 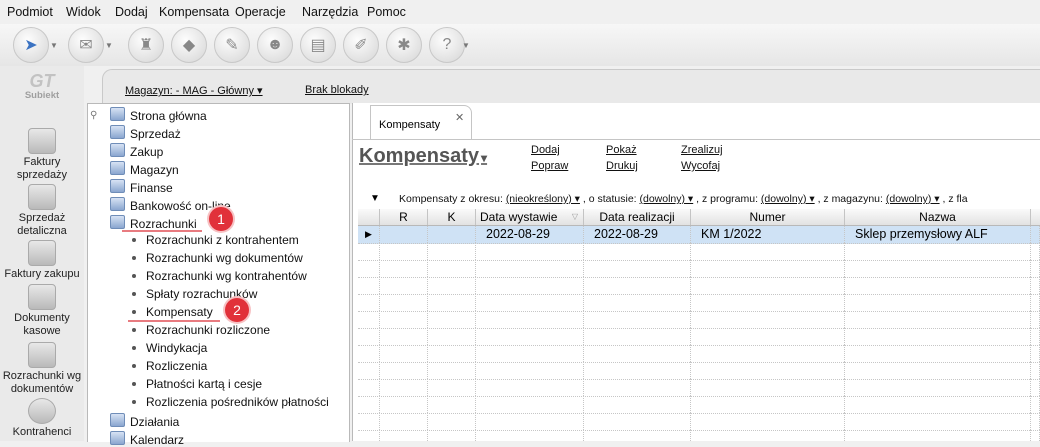 What do you see at coordinates (42, 211) in the screenshot?
I see `nav-sprzedaz-detaliczna: Sprzedaż detaliczna` at bounding box center [42, 211].